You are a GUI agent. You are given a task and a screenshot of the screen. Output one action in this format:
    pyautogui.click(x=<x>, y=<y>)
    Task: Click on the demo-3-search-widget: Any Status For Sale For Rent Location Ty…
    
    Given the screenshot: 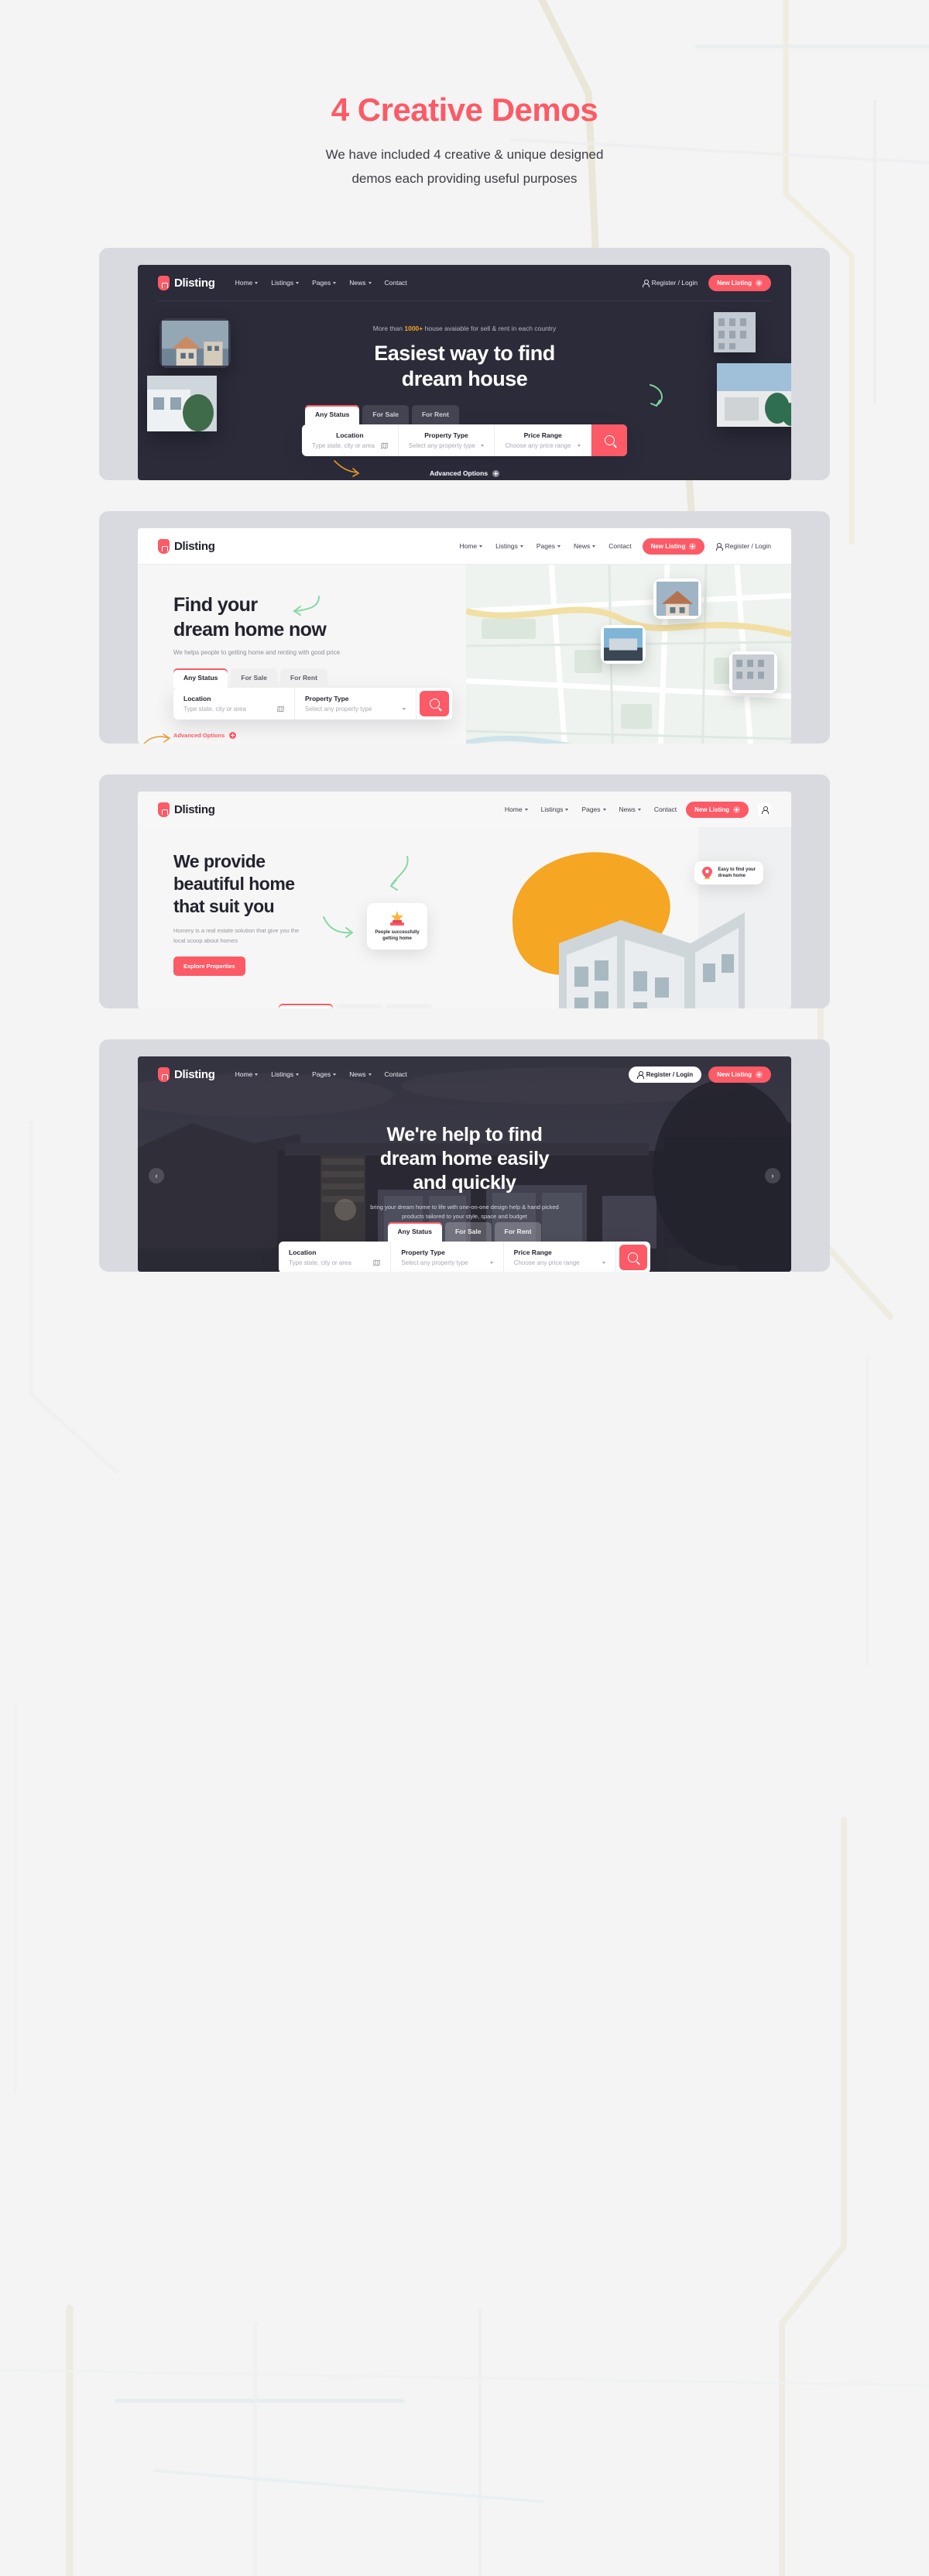 What is the action you would take?
    pyautogui.click(x=355, y=1006)
    